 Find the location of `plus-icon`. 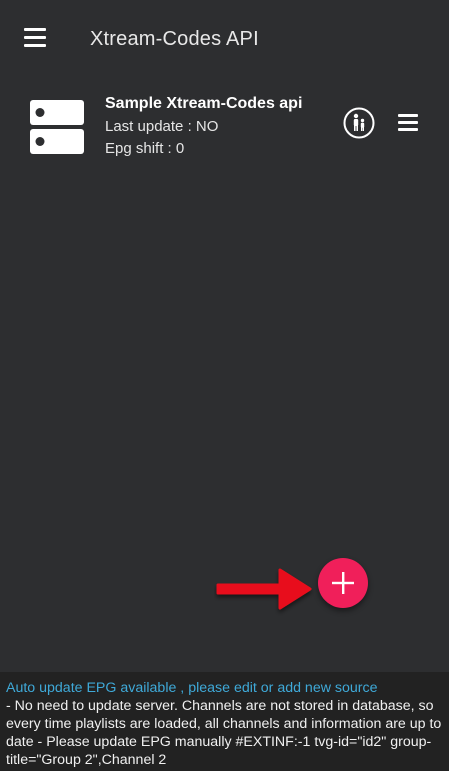

plus-icon is located at coordinates (343, 583).